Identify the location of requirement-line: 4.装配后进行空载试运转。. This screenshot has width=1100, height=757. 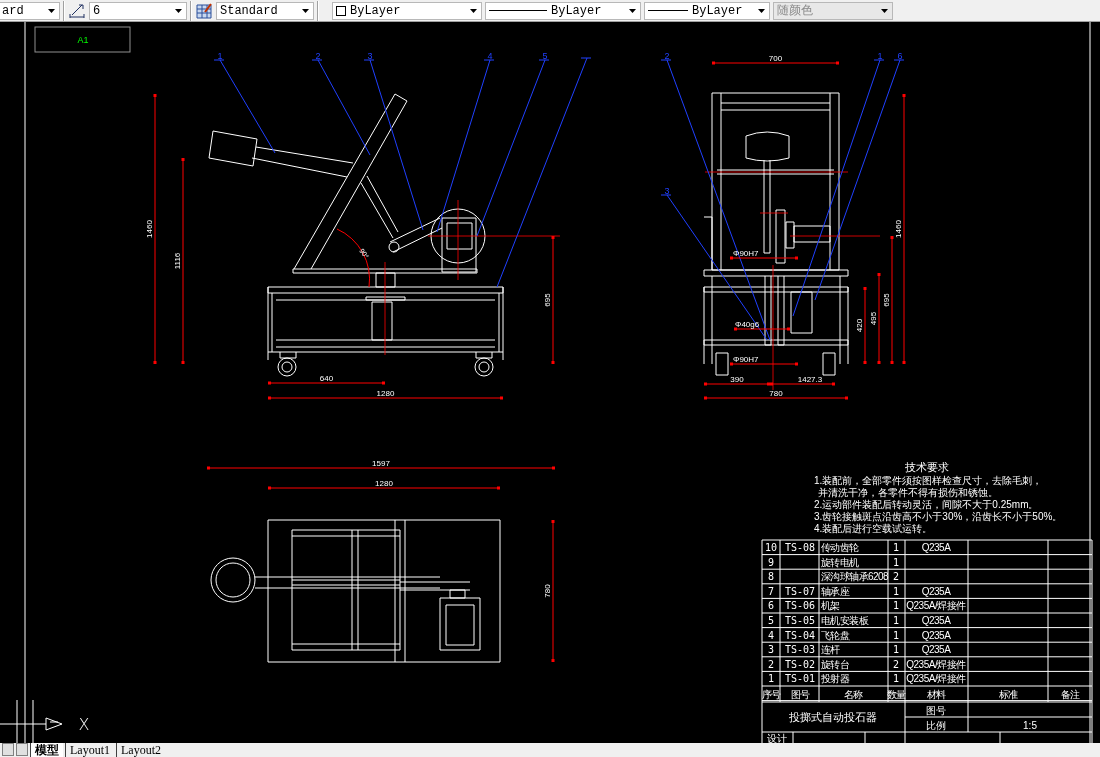
(873, 528).